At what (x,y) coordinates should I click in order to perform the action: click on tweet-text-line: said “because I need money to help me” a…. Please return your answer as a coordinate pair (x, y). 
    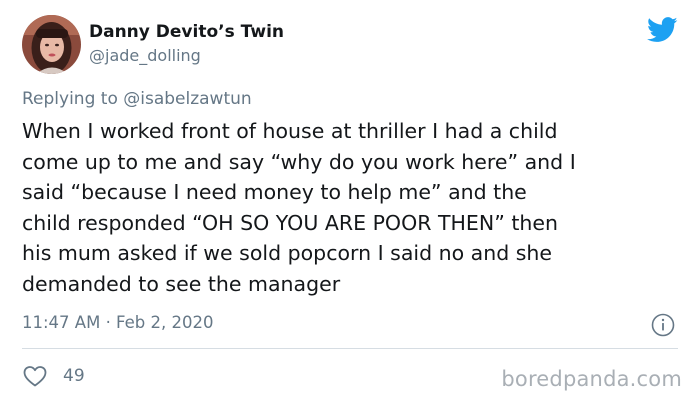
    Looking at the image, I should click on (274, 192).